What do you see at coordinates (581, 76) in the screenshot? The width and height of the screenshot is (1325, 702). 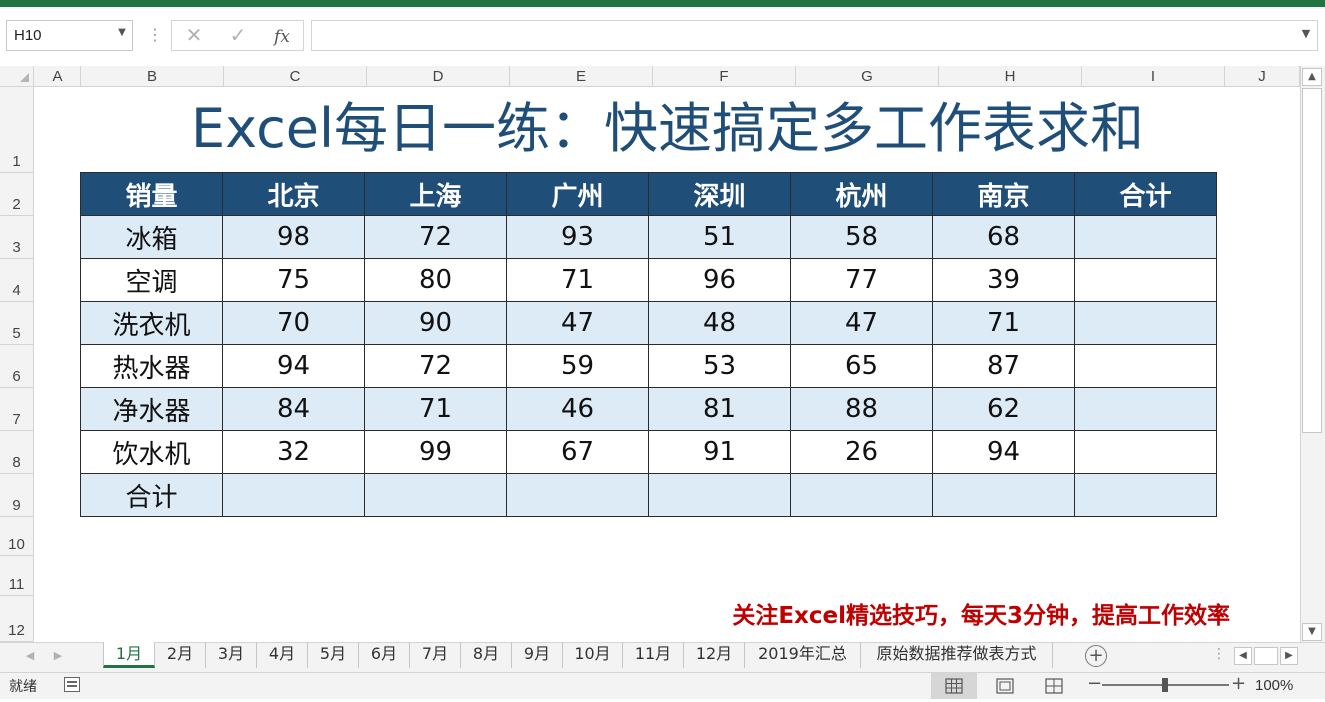 I see `column-header-e: E` at bounding box center [581, 76].